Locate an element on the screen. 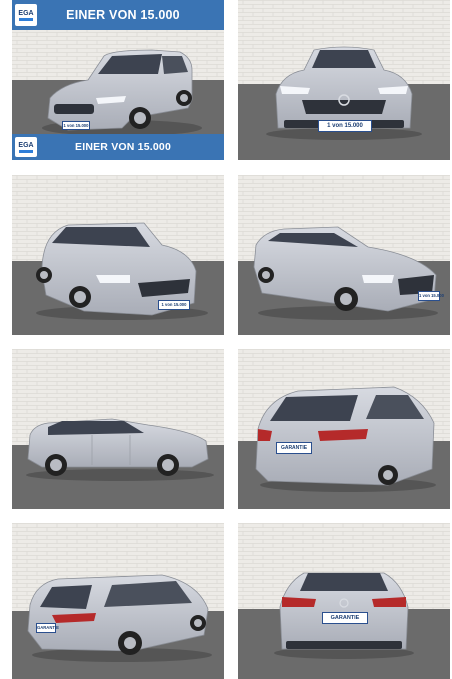 The height and width of the screenshot is (679, 452). gallery-photo-8: GARANTIE is located at coordinates (344, 601).